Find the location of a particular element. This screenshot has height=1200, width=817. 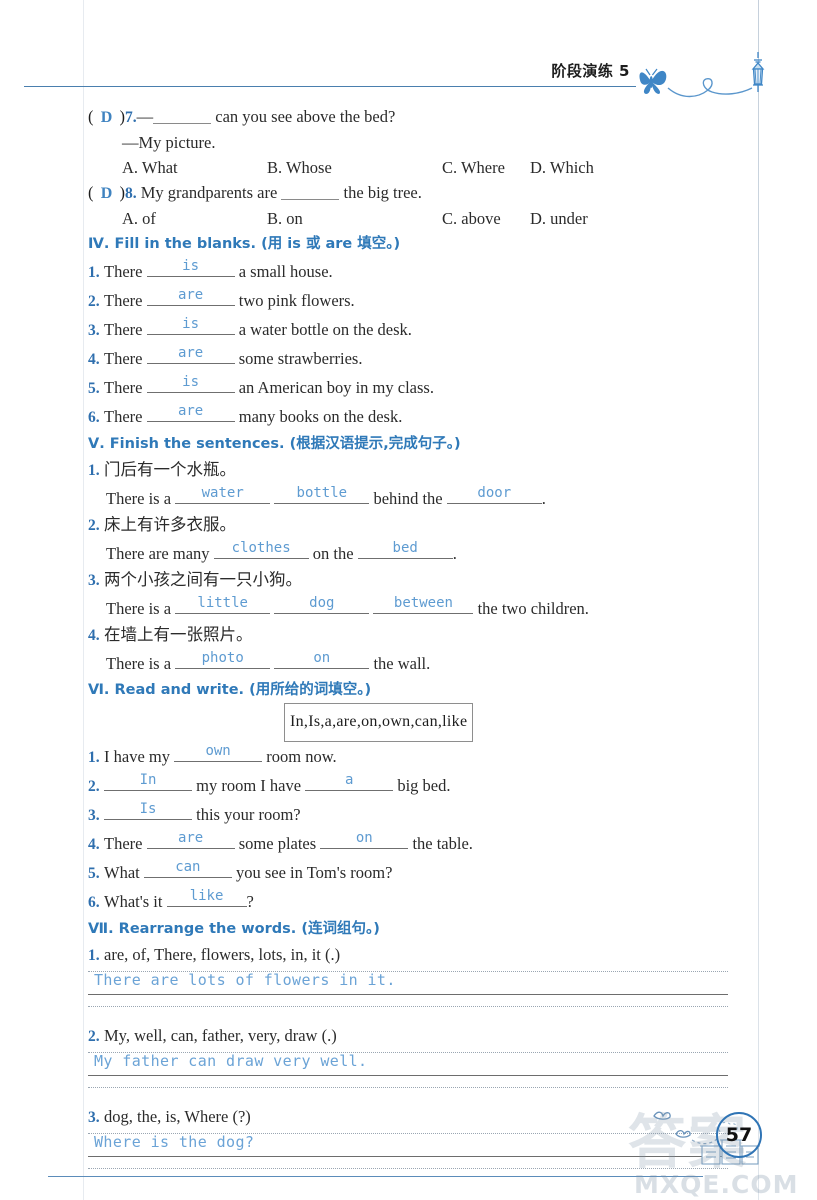

answer-blank: can is located at coordinates (187, 868).